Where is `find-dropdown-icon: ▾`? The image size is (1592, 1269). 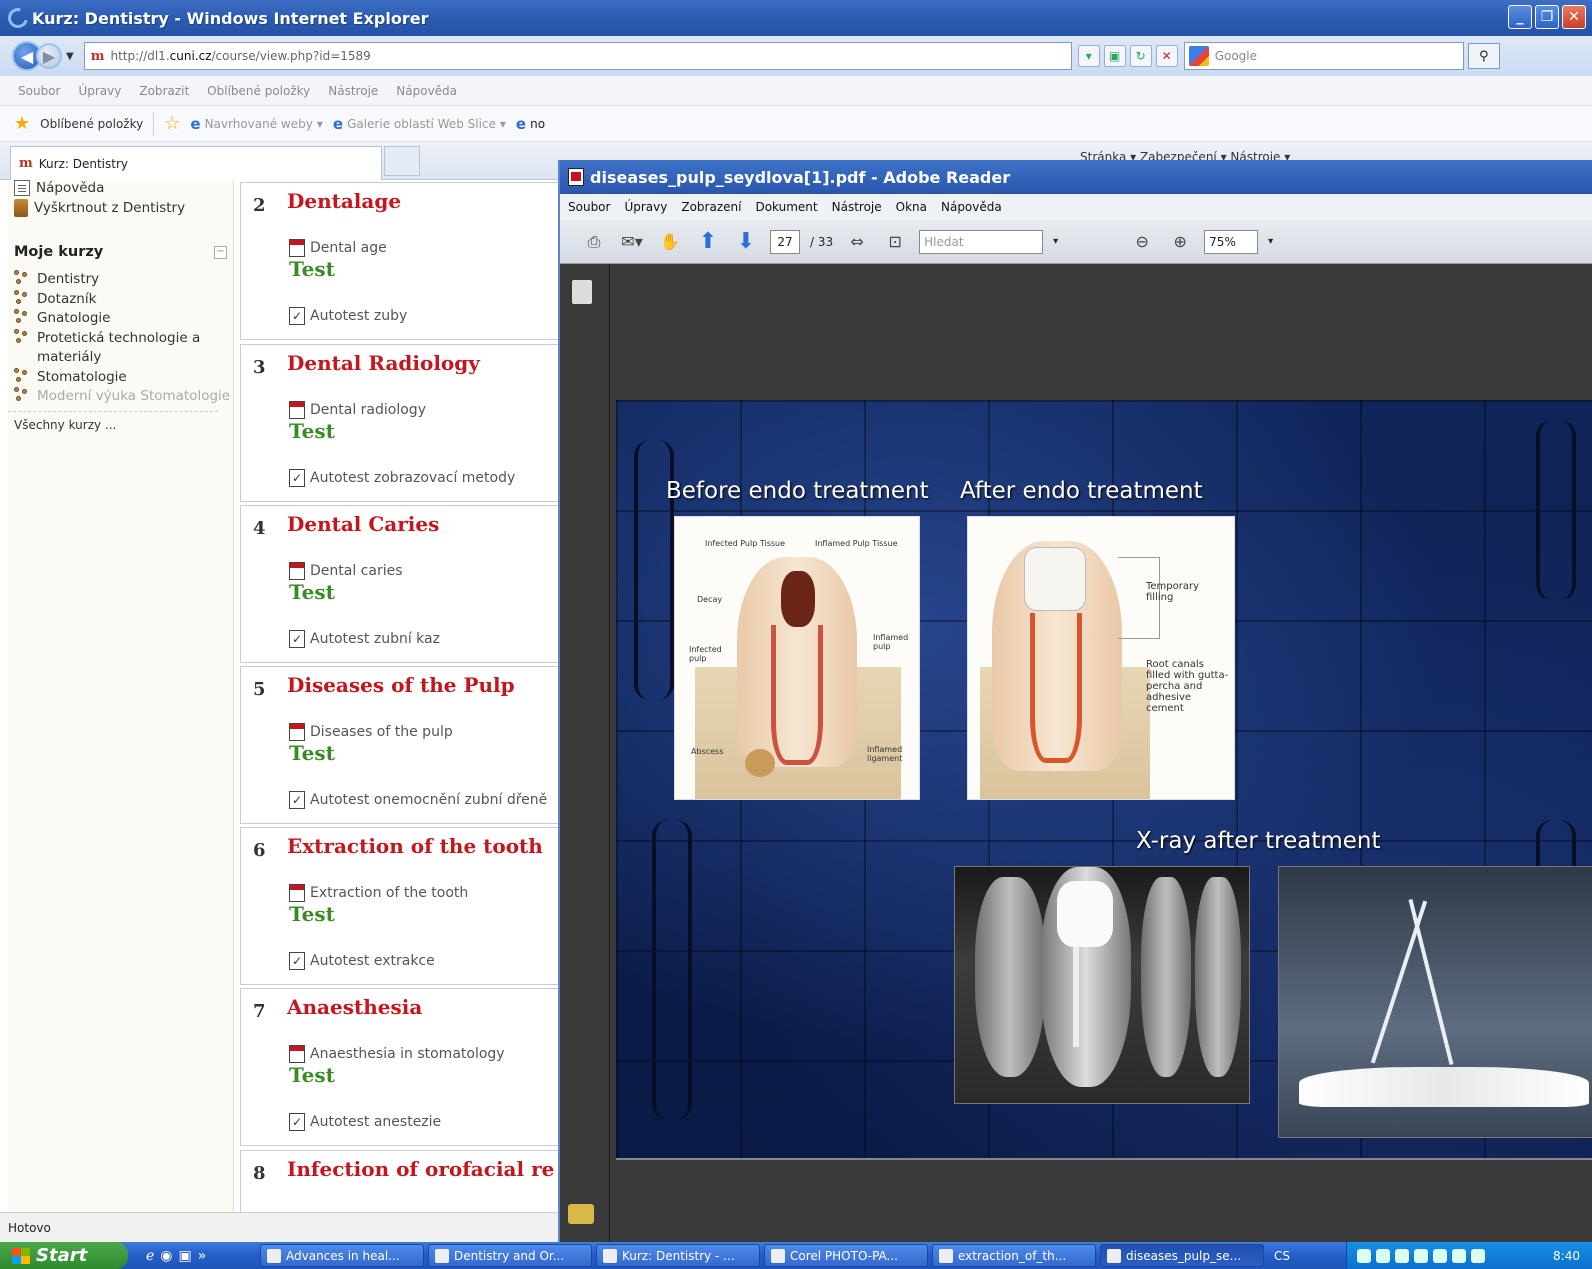
find-dropdown-icon: ▾ is located at coordinates (1055, 241).